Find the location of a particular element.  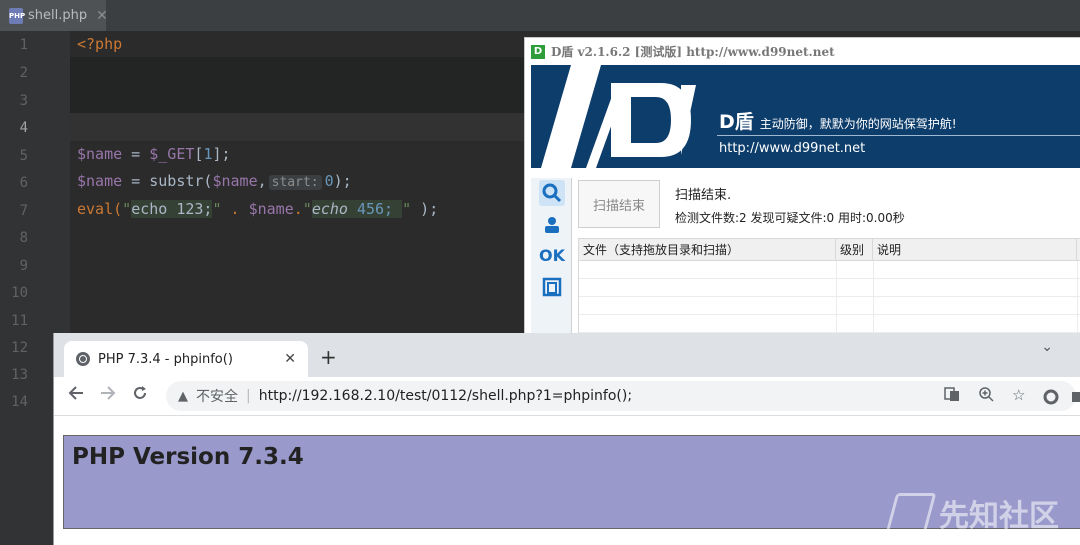

tab-filename: shell.php is located at coordinates (58, 15).